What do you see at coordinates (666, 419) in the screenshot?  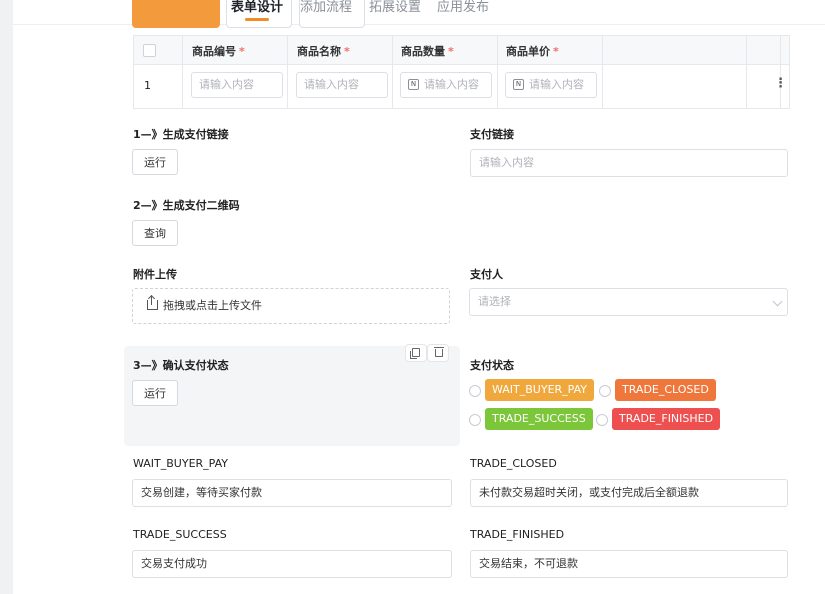 I see `tag-trade-finished: TRADE_FINISHED` at bounding box center [666, 419].